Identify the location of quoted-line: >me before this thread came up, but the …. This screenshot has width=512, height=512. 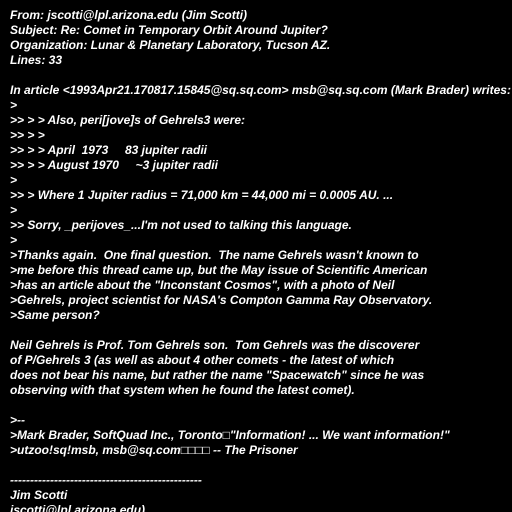
(219, 270).